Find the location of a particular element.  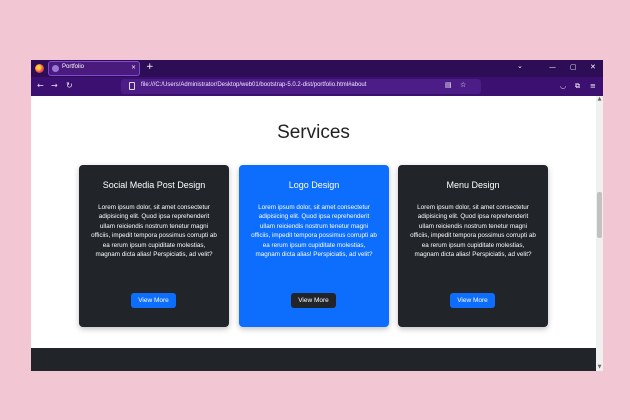

minimize-button: — is located at coordinates (552, 67).